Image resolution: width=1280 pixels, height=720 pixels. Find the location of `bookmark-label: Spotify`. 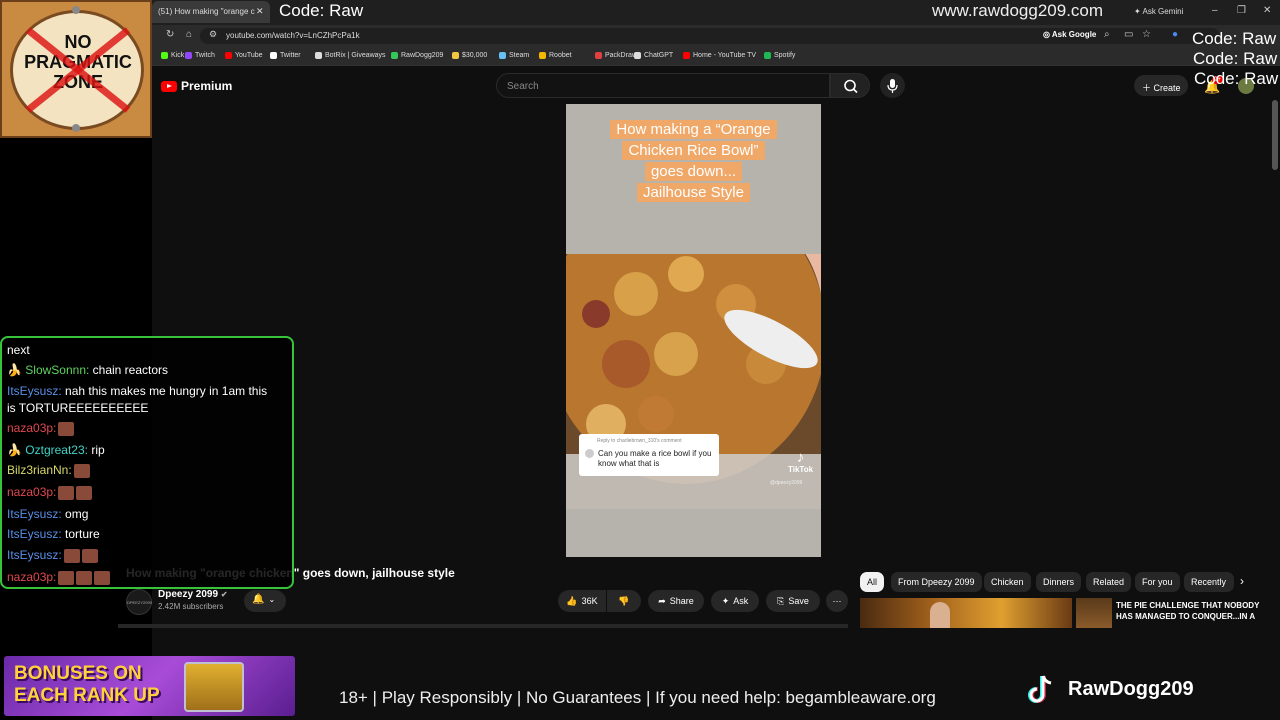

bookmark-label: Spotify is located at coordinates (785, 55).